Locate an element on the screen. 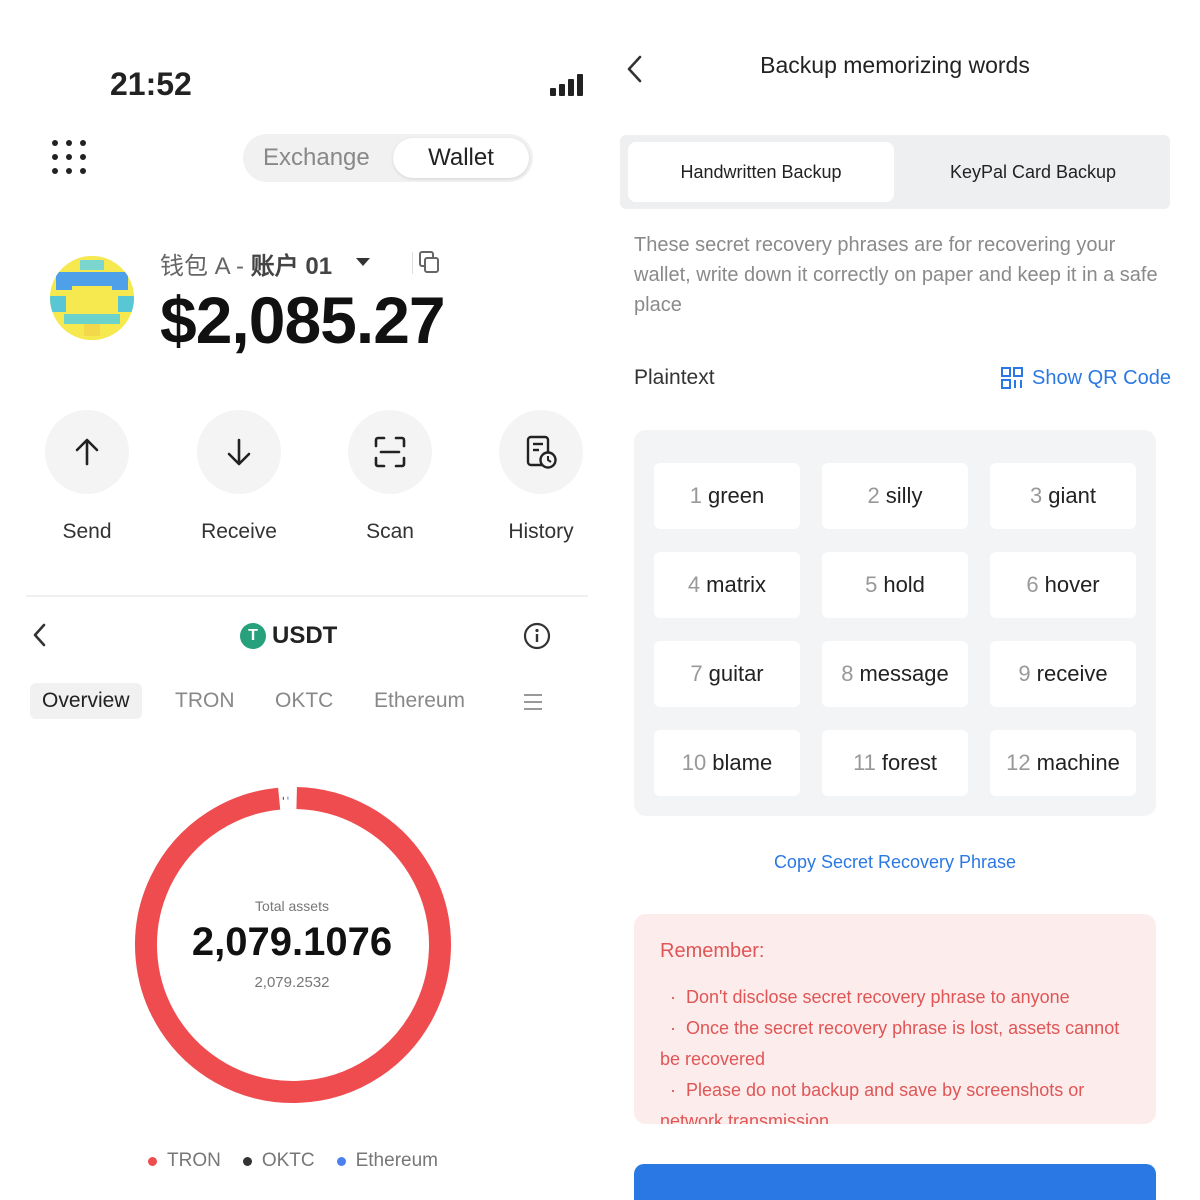 The image size is (1200, 1200). arrow-up-icon is located at coordinates (87, 452).